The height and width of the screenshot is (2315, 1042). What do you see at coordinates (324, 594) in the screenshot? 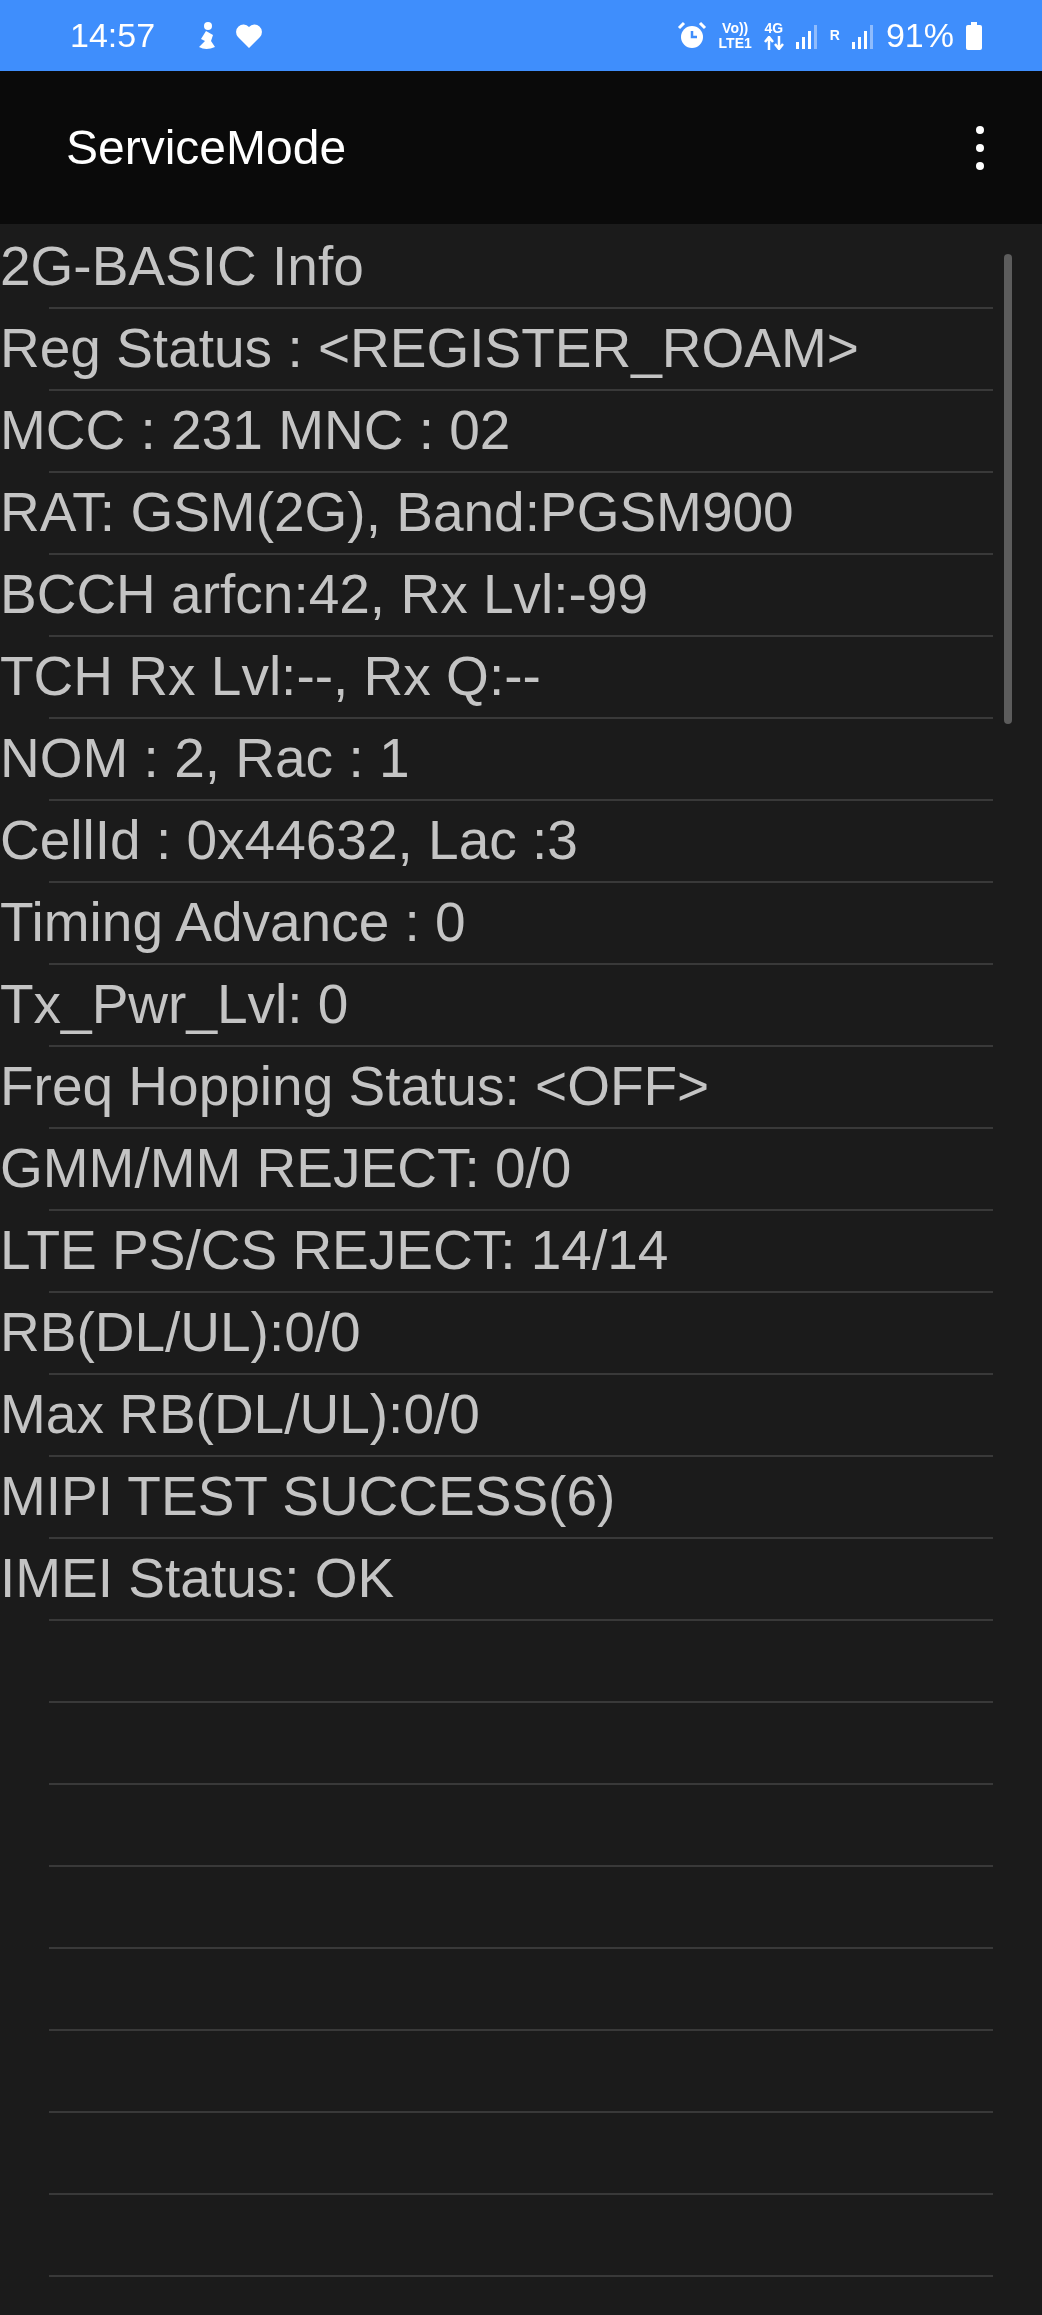
I see `info-line: BCCH arfcn:42, Rx Lvl:-99` at bounding box center [324, 594].